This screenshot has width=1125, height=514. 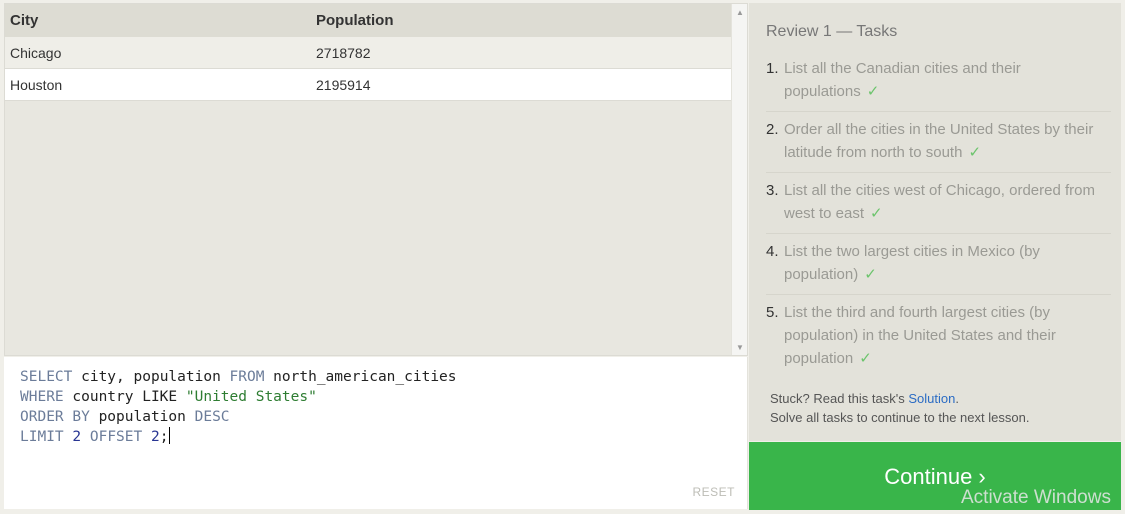 What do you see at coordinates (251, 397) in the screenshot?
I see `string-literal: "United States"` at bounding box center [251, 397].